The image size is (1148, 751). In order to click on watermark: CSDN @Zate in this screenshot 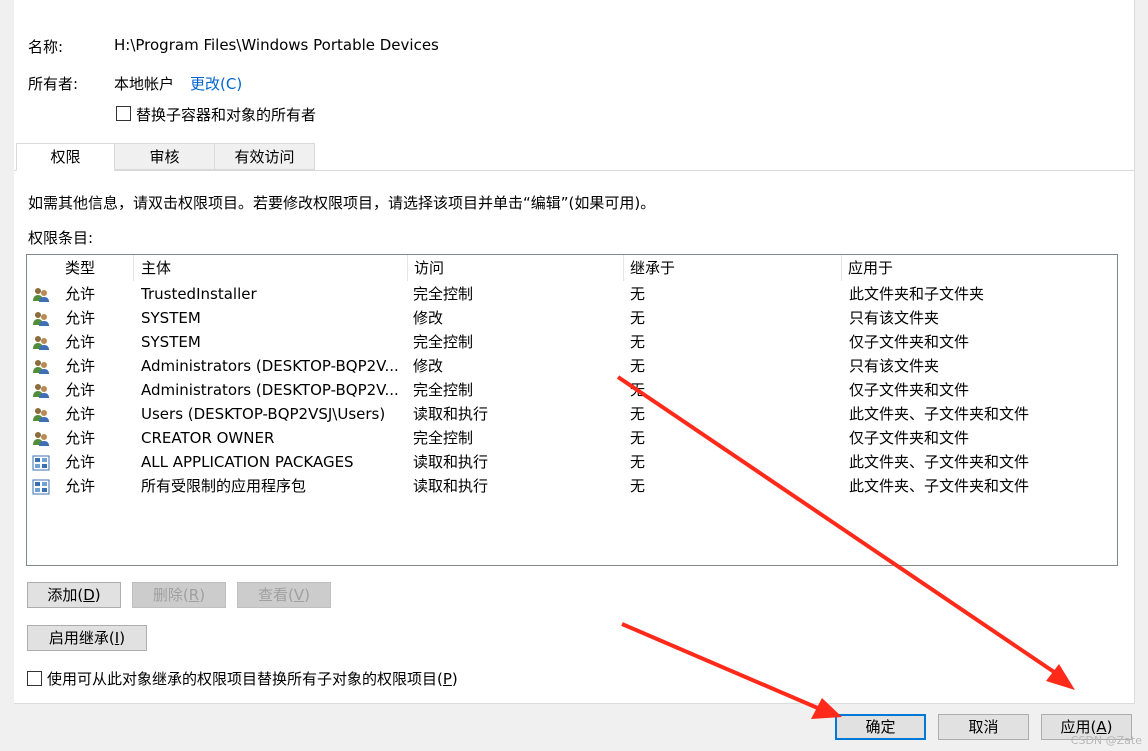, I will do `click(1106, 740)`.